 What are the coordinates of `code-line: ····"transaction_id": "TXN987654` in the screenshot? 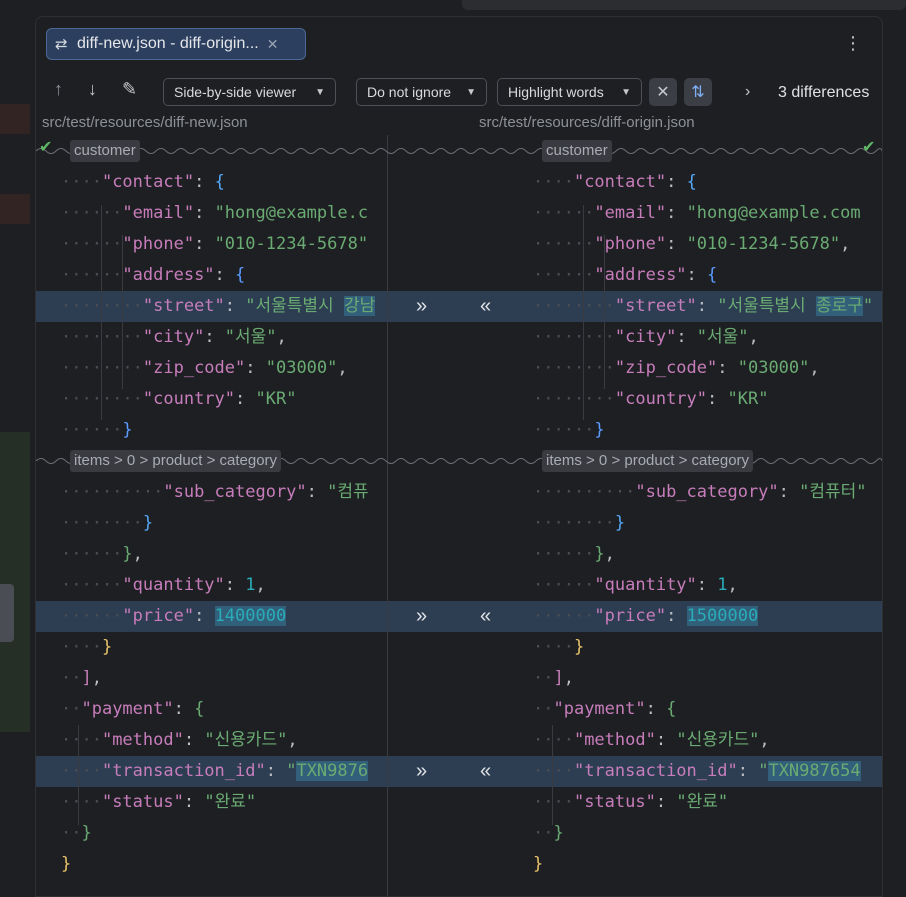 It's located at (705, 771).